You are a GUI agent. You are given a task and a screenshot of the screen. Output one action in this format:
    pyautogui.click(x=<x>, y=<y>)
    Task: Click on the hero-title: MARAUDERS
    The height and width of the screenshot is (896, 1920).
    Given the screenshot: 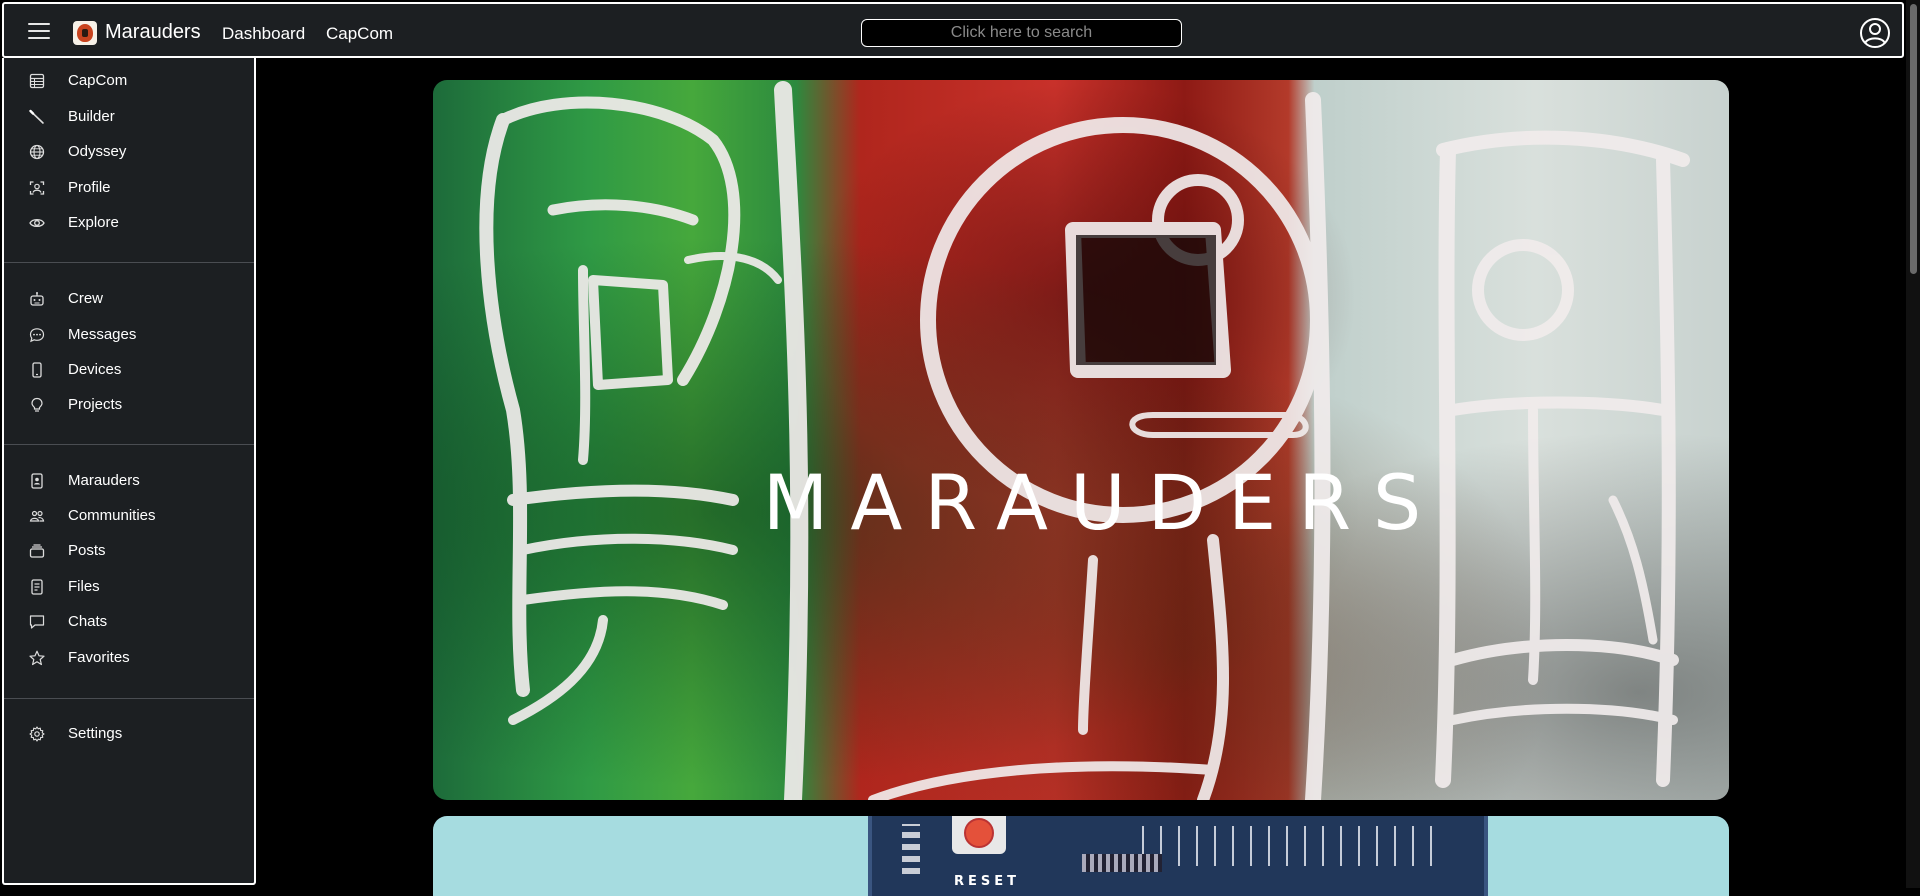 What is the action you would take?
    pyautogui.click(x=1103, y=502)
    